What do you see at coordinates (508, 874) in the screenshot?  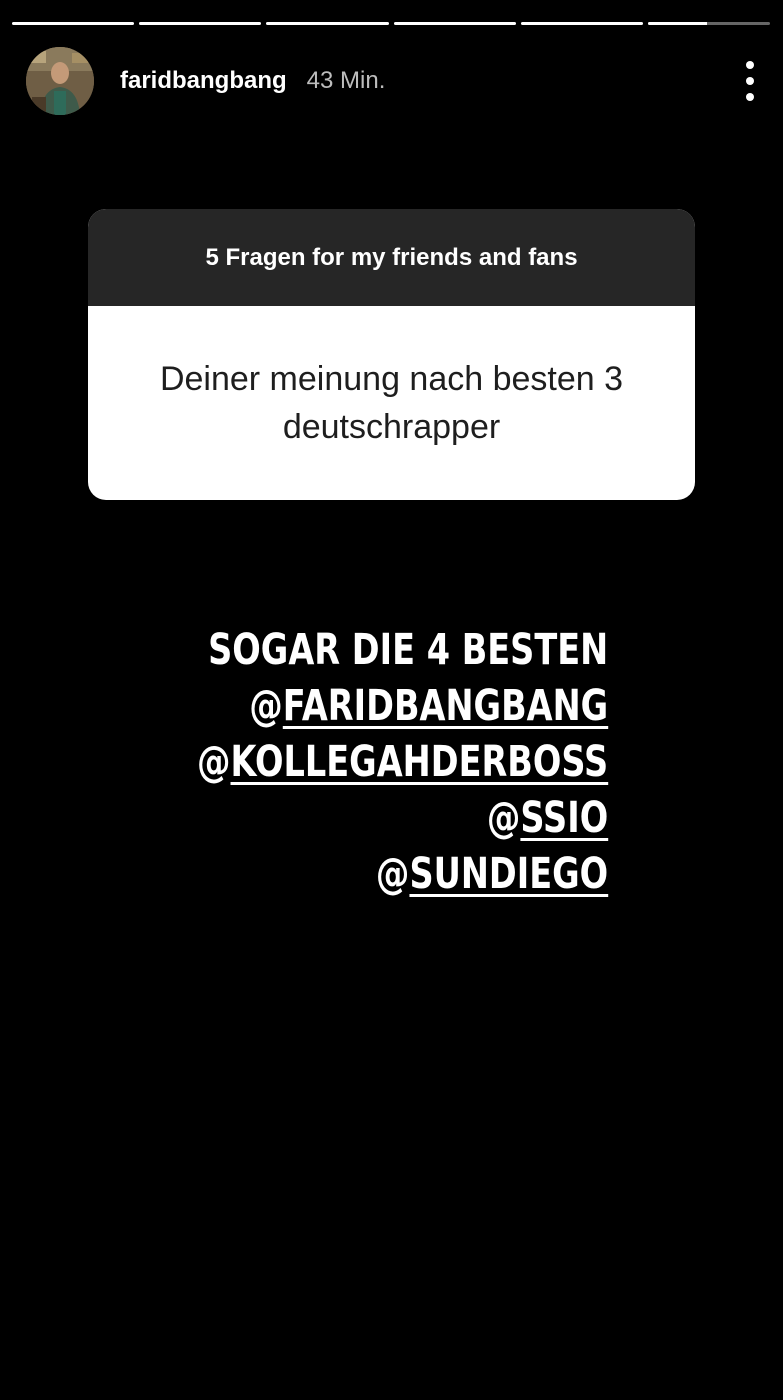 I see `mention-name: SUNDIEGO` at bounding box center [508, 874].